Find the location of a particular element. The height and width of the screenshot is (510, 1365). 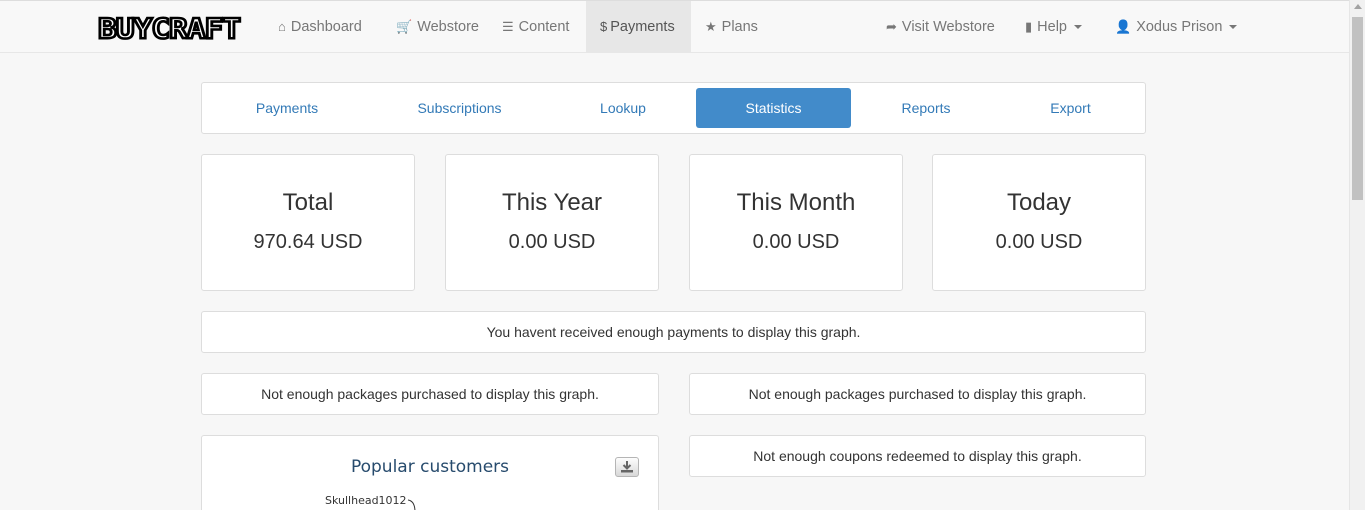

popular-customers-chart: Popular customers Skullhead1012 is located at coordinates (430, 472).